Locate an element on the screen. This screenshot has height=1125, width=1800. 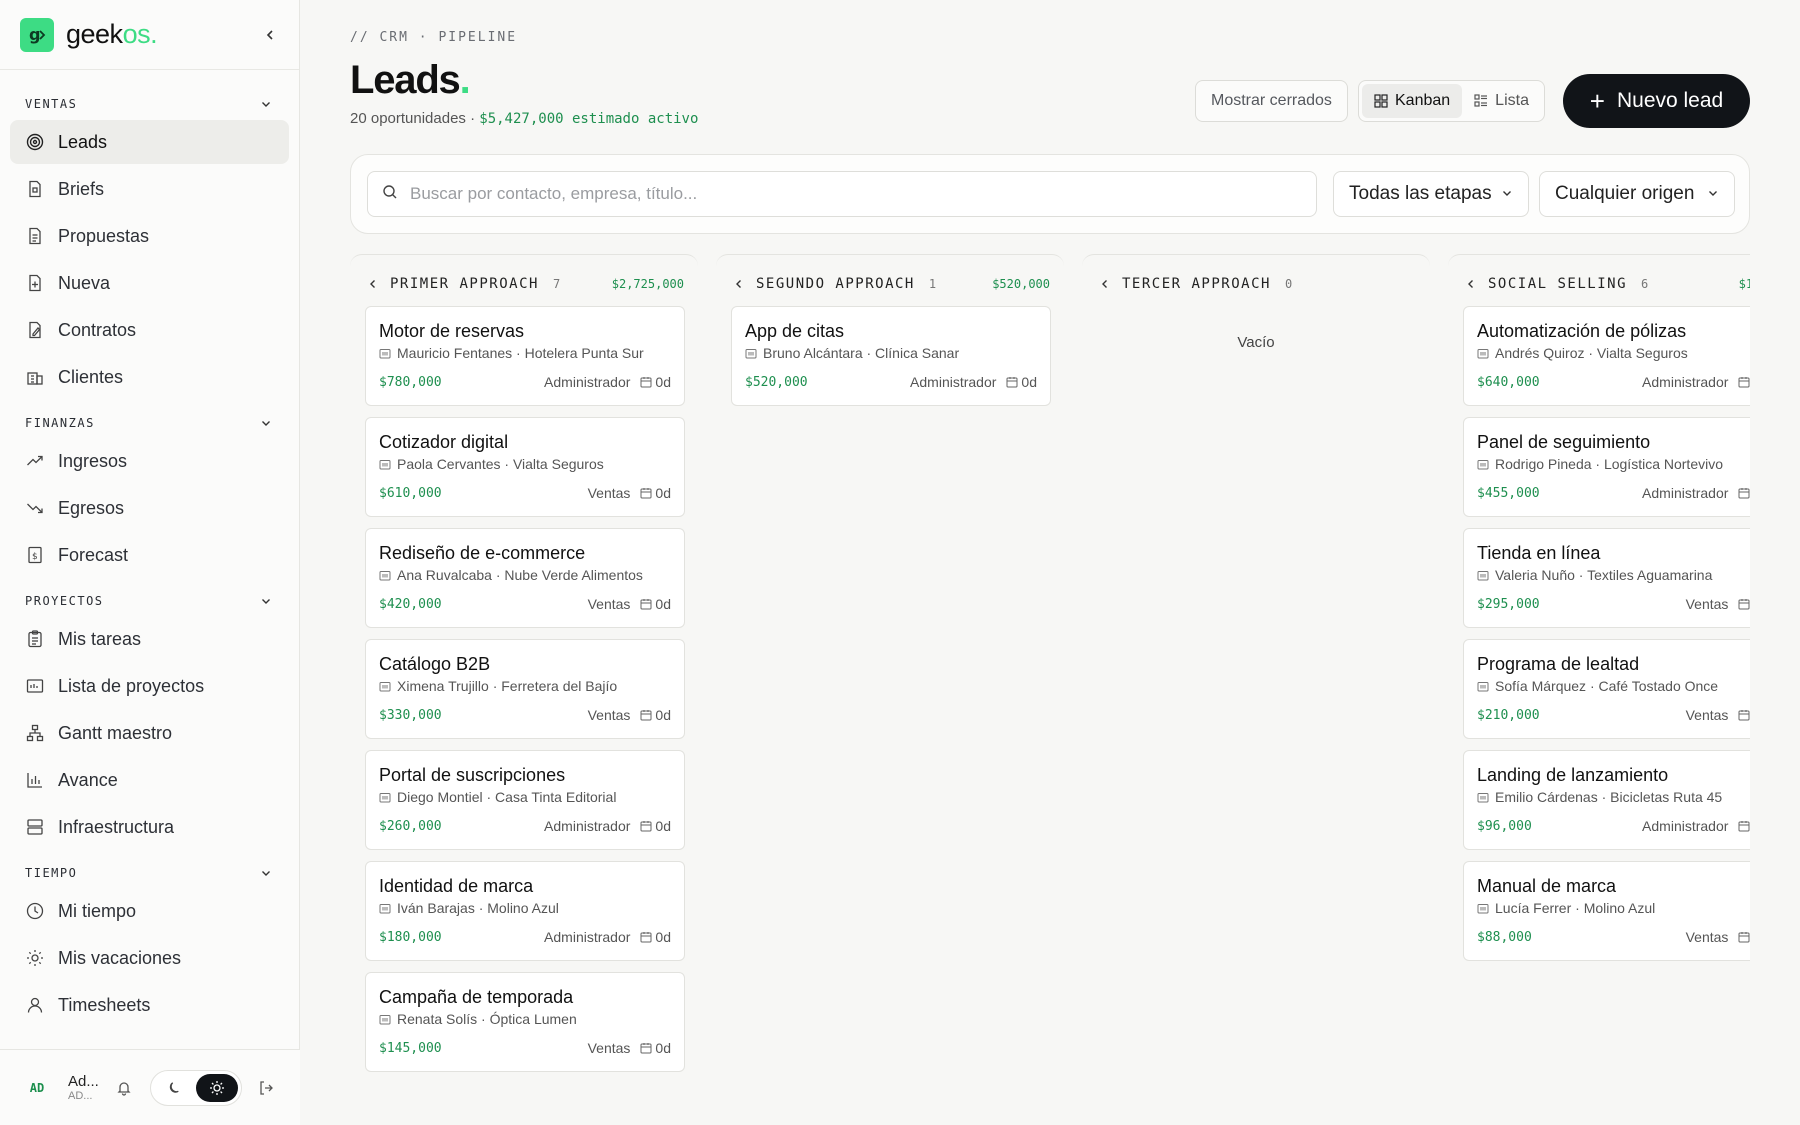
lead-footer: $520,000 Administrador 0d is located at coordinates (891, 382).